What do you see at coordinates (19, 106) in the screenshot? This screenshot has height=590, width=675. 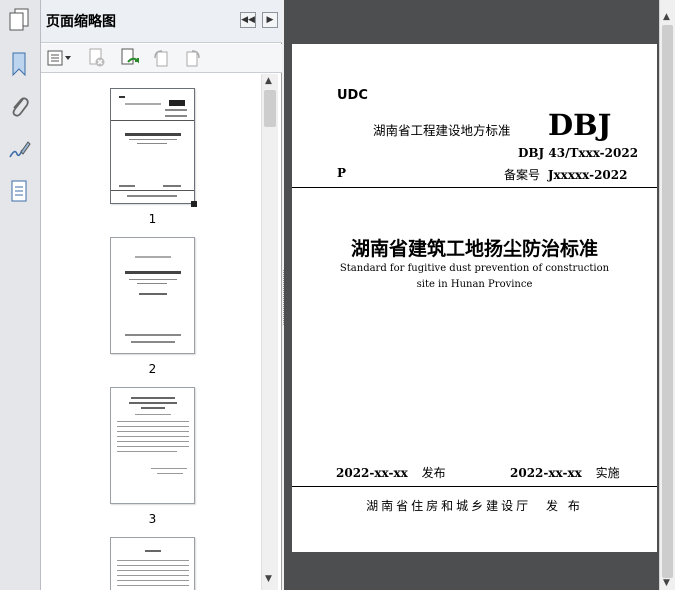 I see `attachment-icon` at bounding box center [19, 106].